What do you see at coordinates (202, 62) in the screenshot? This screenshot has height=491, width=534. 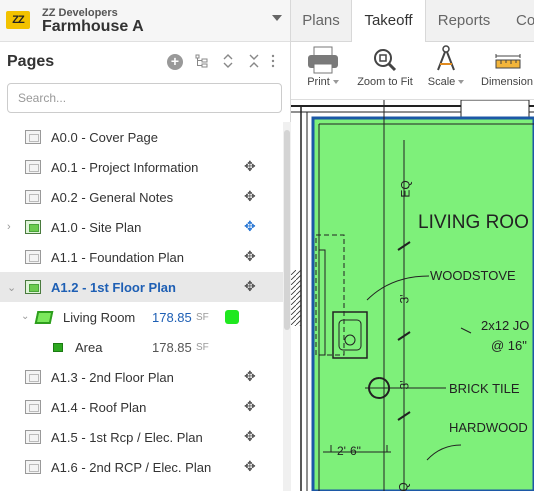 I see `hierarchy-icon` at bounding box center [202, 62].